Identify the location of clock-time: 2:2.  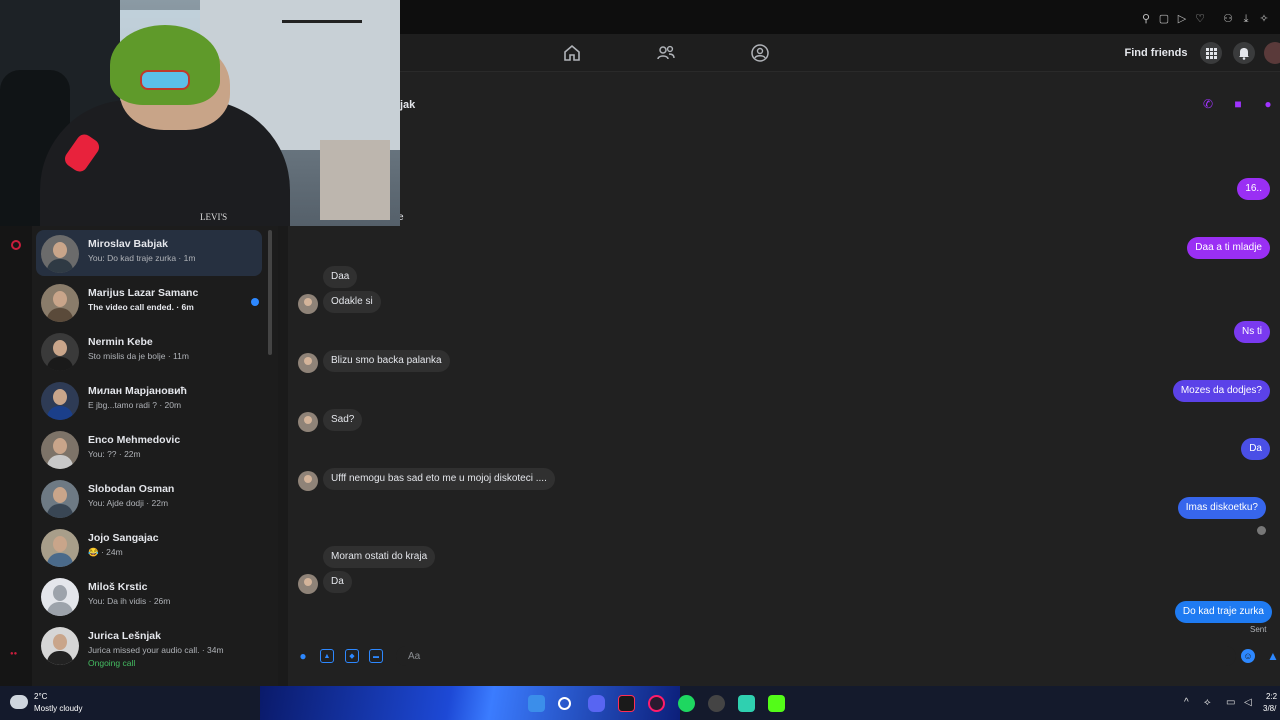
(1271, 696).